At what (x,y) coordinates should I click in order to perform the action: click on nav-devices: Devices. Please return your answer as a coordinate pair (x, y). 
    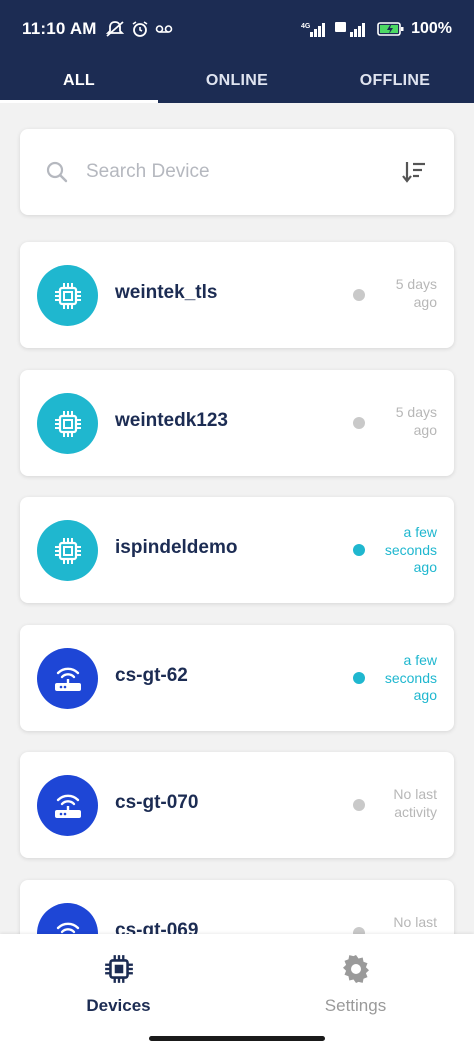
    Looking at the image, I should click on (118, 984).